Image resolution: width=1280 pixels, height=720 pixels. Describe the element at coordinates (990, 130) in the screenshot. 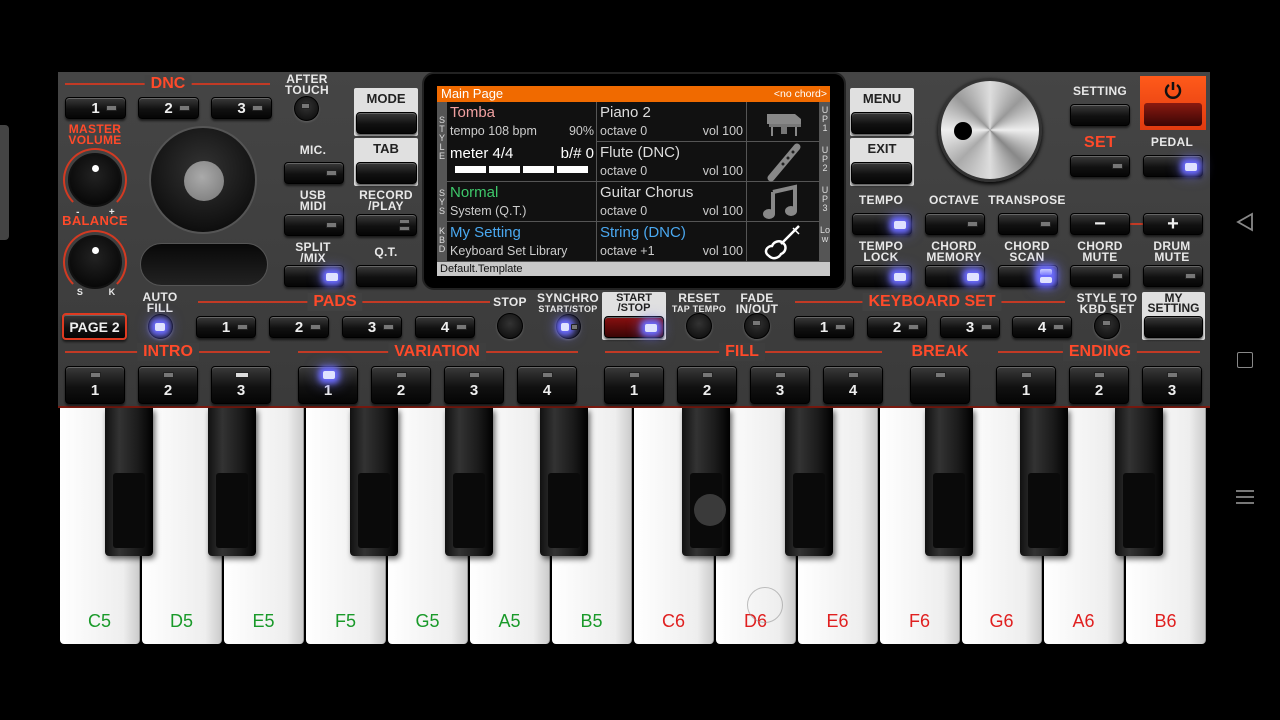

I see `data-dial` at that location.